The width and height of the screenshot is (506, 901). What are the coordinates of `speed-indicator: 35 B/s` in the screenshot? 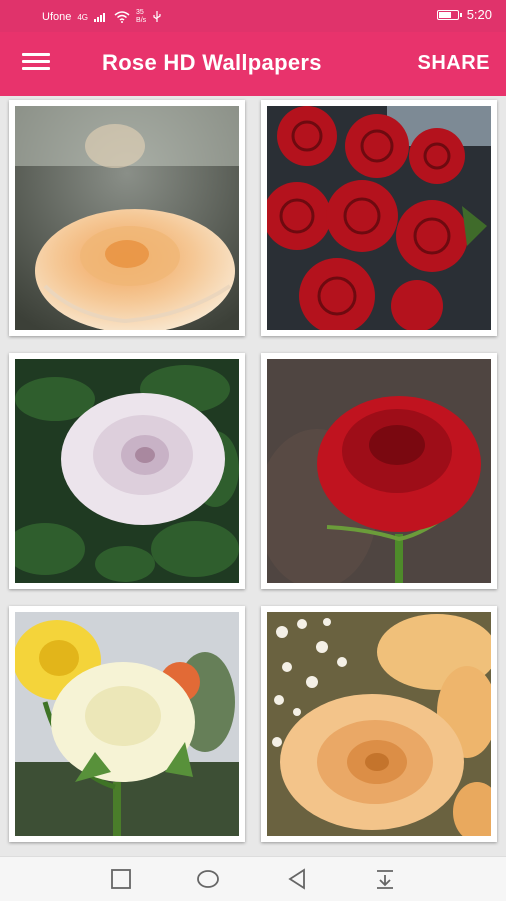 It's located at (141, 17).